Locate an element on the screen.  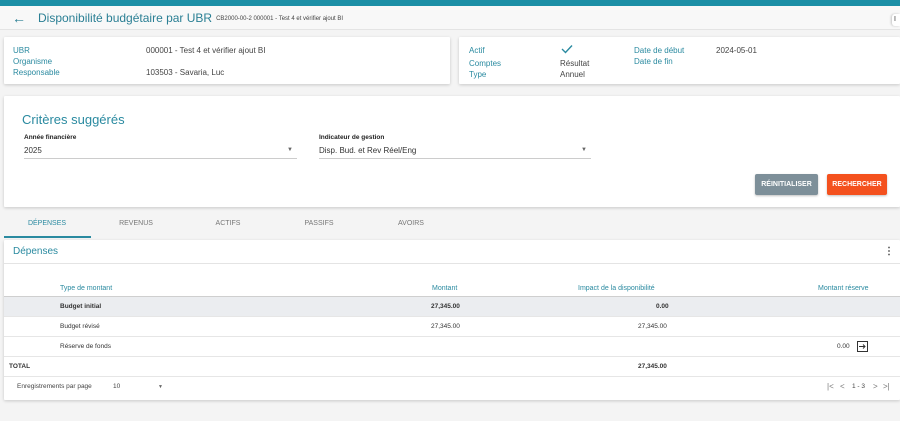
total-impact: 27,345.00 is located at coordinates (652, 366).